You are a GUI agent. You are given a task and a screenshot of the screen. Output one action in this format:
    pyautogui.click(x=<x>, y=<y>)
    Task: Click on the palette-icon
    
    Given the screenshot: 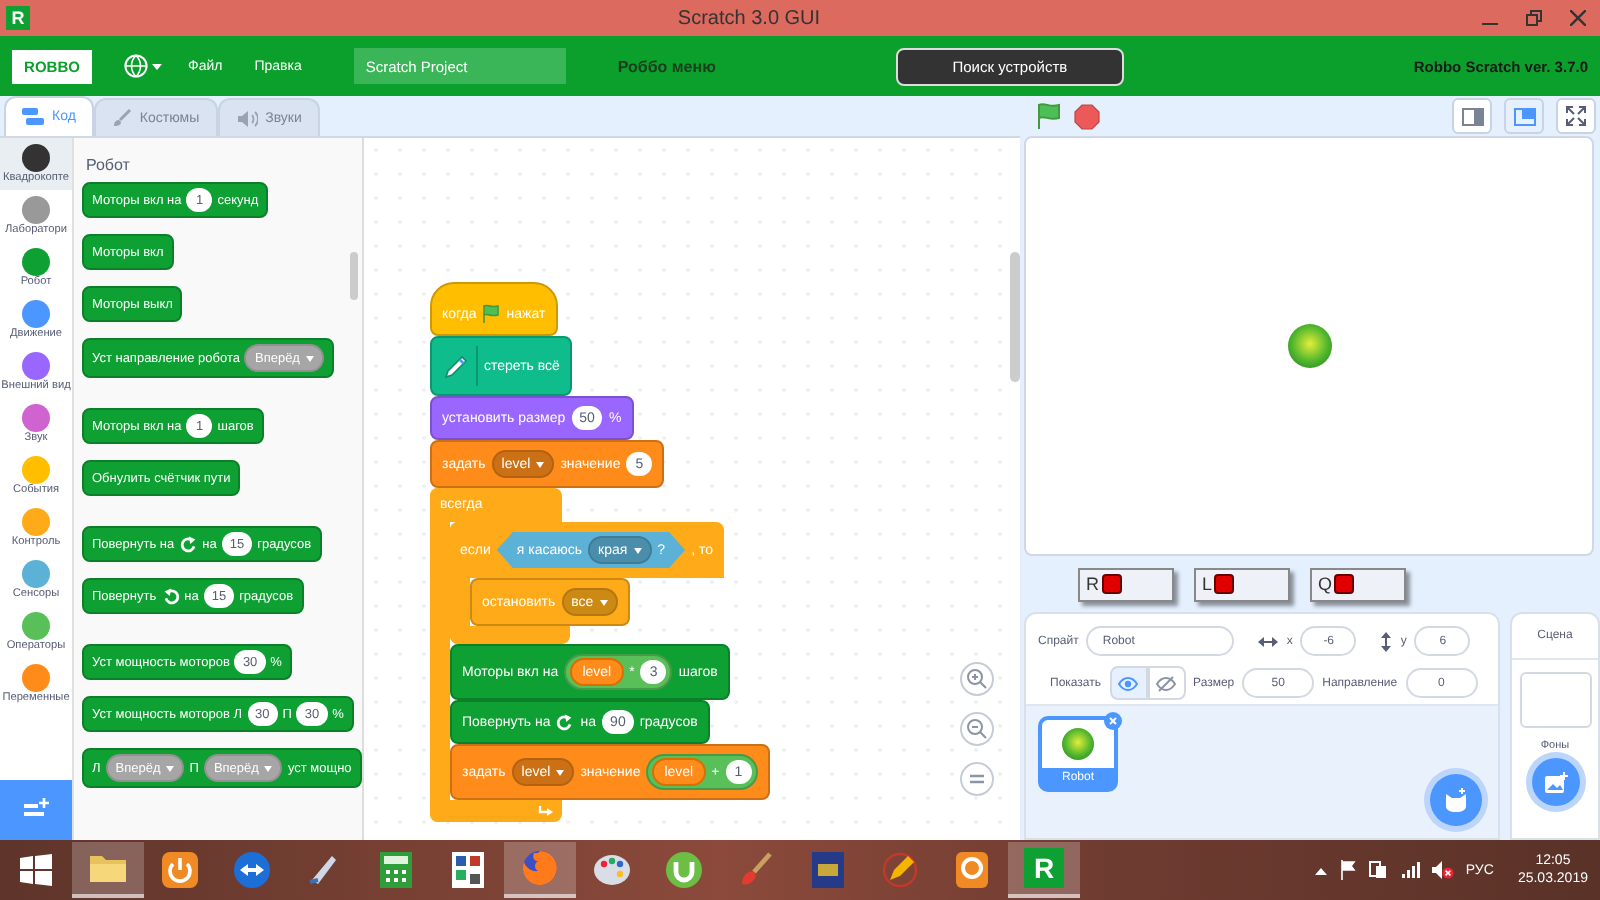 What is the action you would take?
    pyautogui.click(x=612, y=870)
    